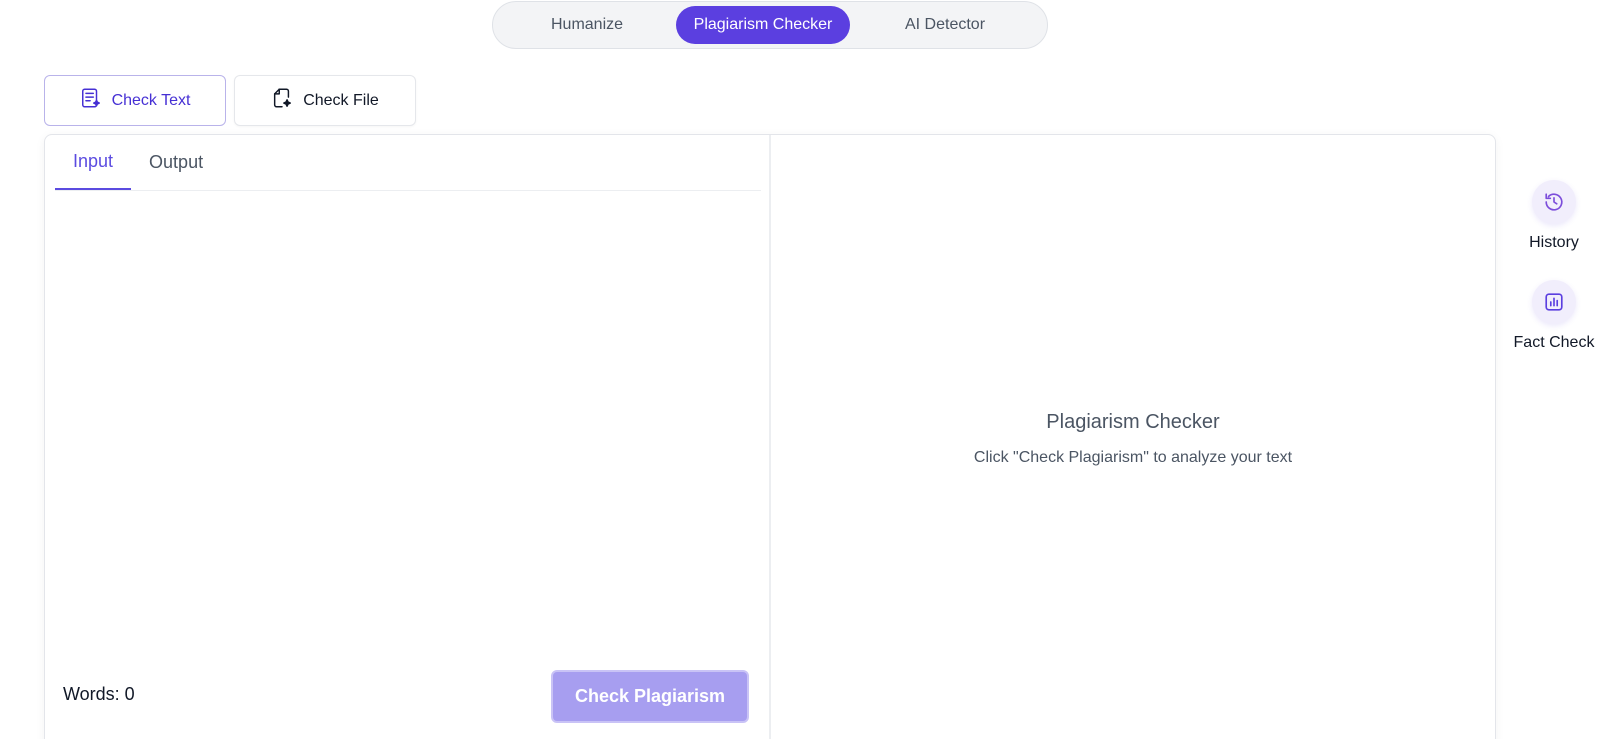 The image size is (1600, 739). Describe the element at coordinates (176, 162) in the screenshot. I see `tab-output: Output` at that location.